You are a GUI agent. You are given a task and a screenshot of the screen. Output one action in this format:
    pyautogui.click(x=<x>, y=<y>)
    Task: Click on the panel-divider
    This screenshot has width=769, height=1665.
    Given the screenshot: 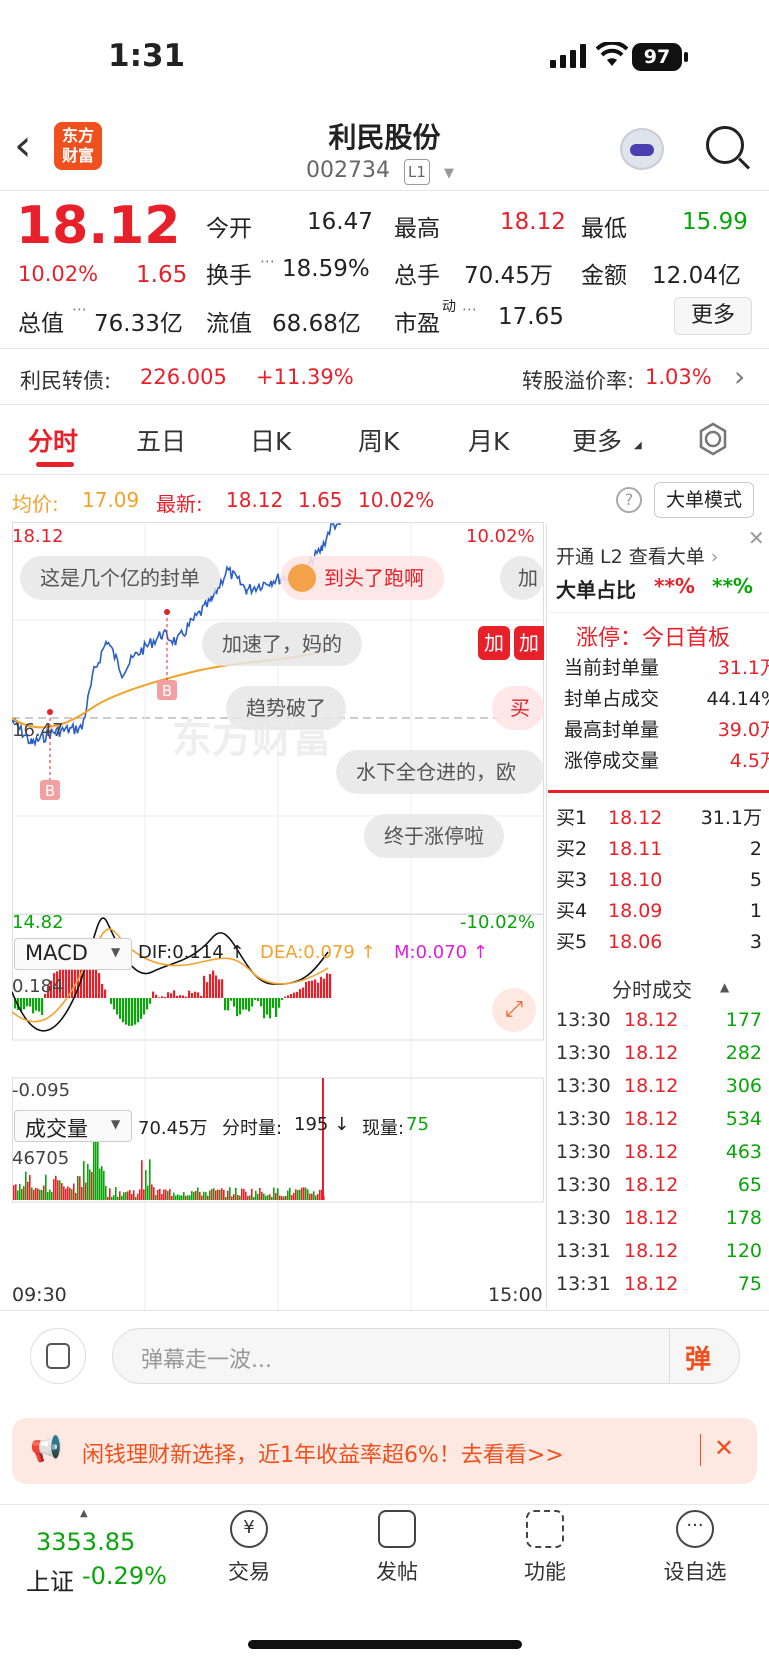 What is the action you would take?
    pyautogui.click(x=546, y=917)
    